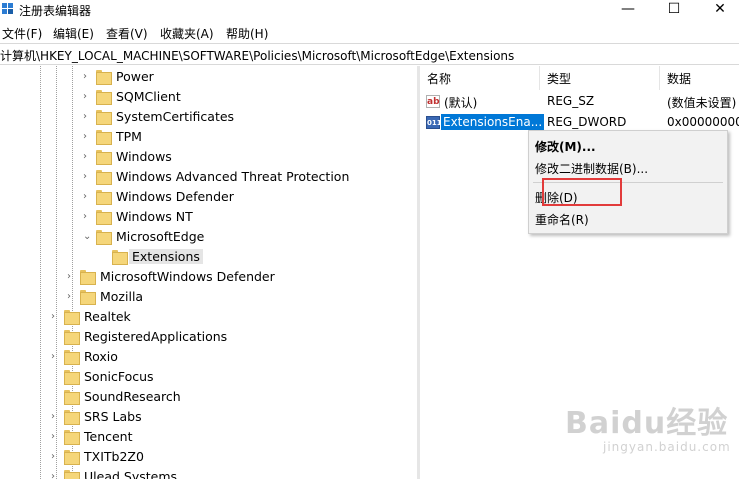  Describe the element at coordinates (208, 257) in the screenshot. I see `tree-item-extensions: Extensions` at that location.